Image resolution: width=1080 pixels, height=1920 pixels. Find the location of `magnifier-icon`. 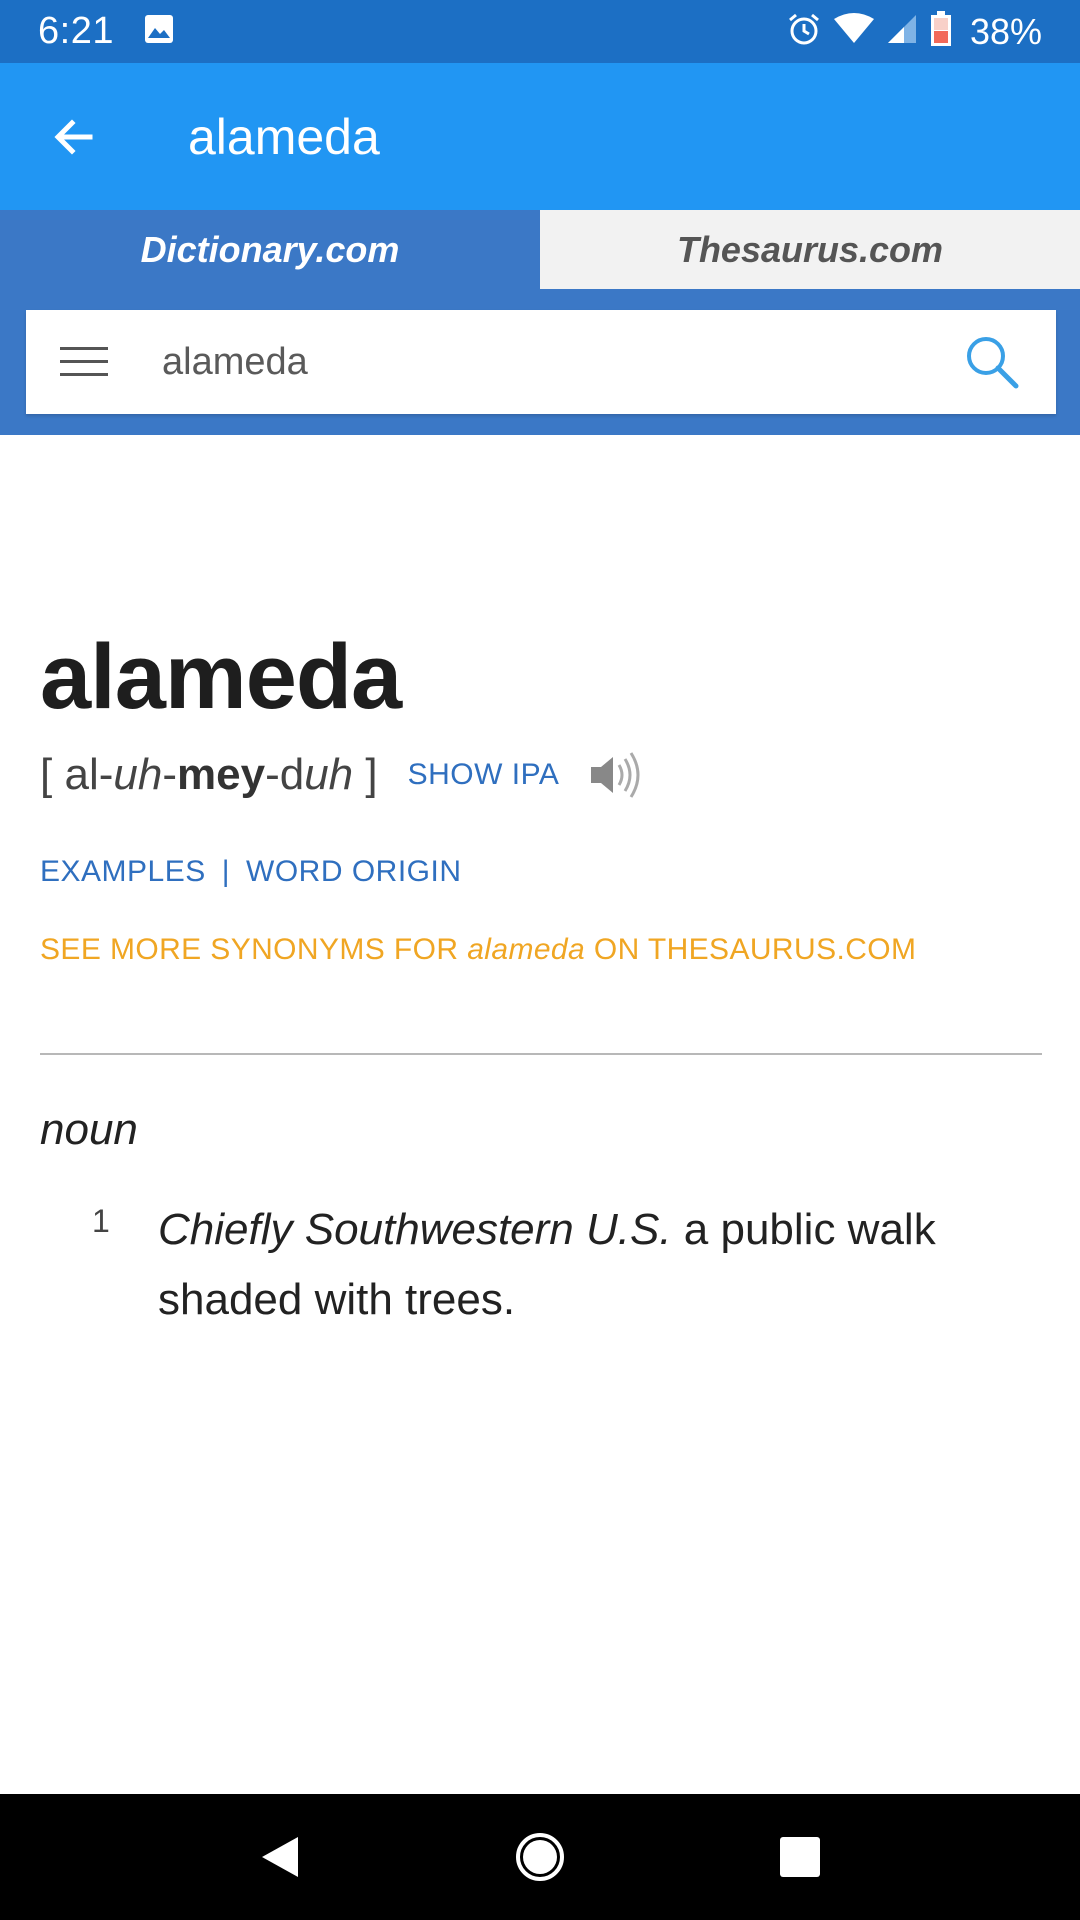

magnifier-icon is located at coordinates (993, 363).